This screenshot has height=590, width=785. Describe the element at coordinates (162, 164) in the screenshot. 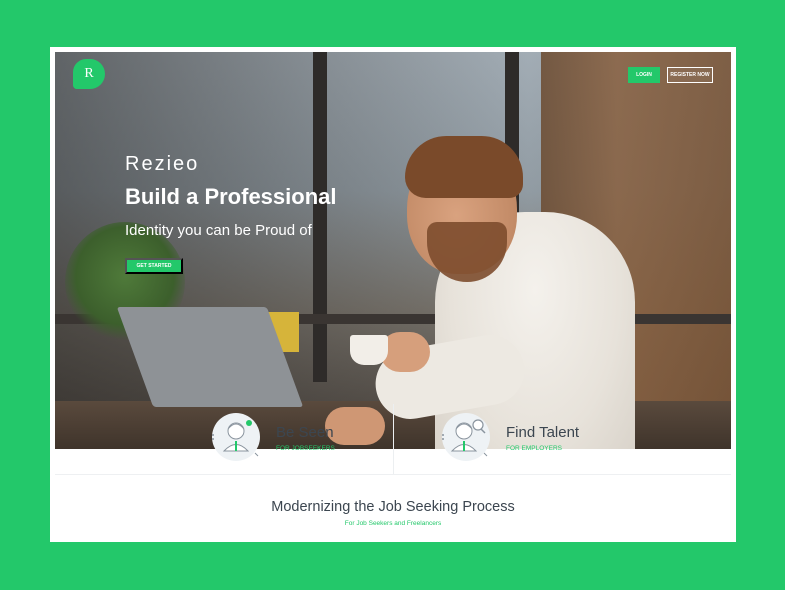

I see `brand-name: Rezieo` at that location.